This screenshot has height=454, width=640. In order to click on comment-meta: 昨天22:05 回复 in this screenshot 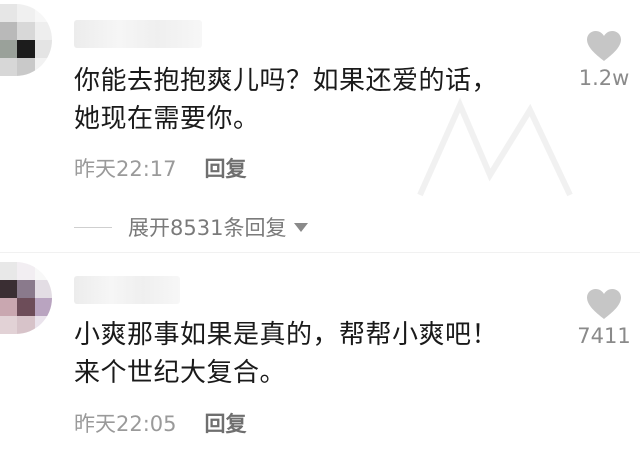, I will do `click(160, 423)`.